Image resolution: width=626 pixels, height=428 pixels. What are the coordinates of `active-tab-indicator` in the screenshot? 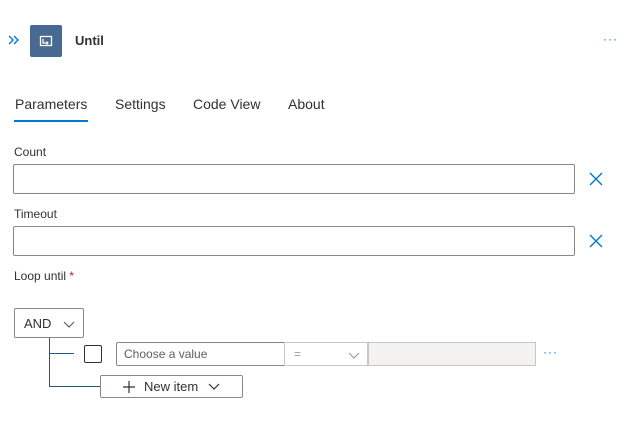 It's located at (51, 121).